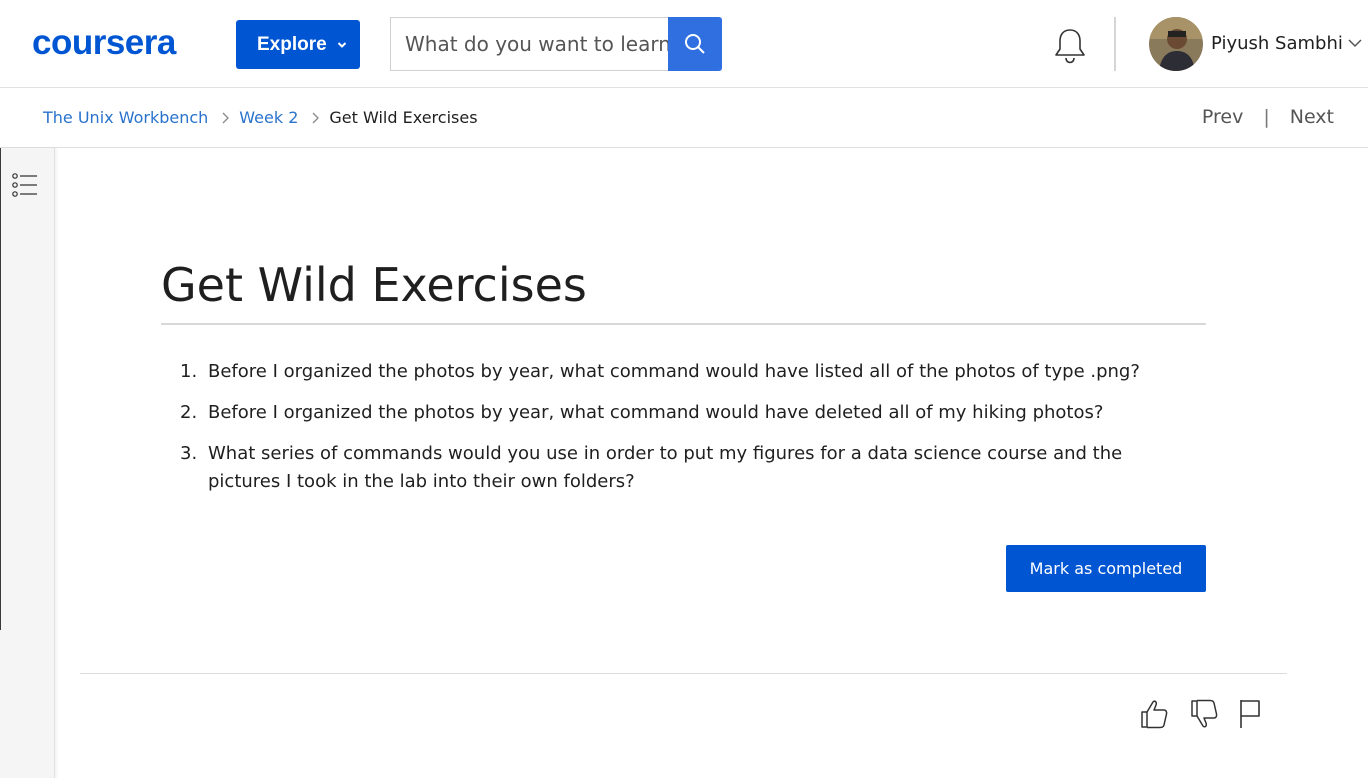 This screenshot has width=1368, height=778. What do you see at coordinates (1222, 117) in the screenshot?
I see `prev-link: Prev` at bounding box center [1222, 117].